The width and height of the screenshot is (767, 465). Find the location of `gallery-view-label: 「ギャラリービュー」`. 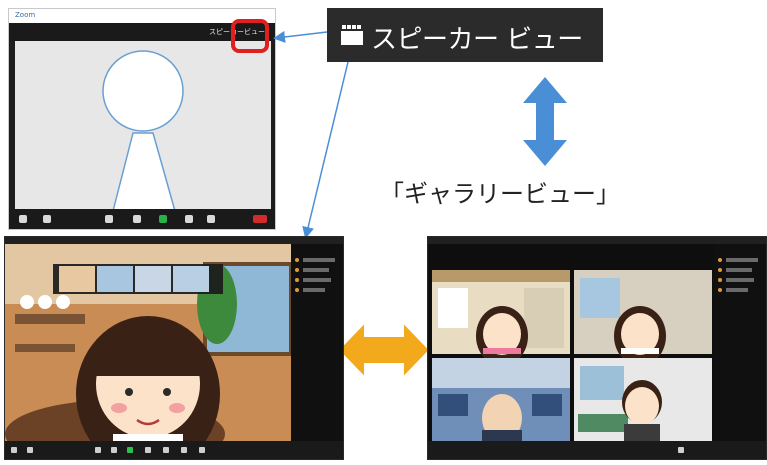

gallery-view-label: 「ギャラリービュー」 is located at coordinates (500, 194).